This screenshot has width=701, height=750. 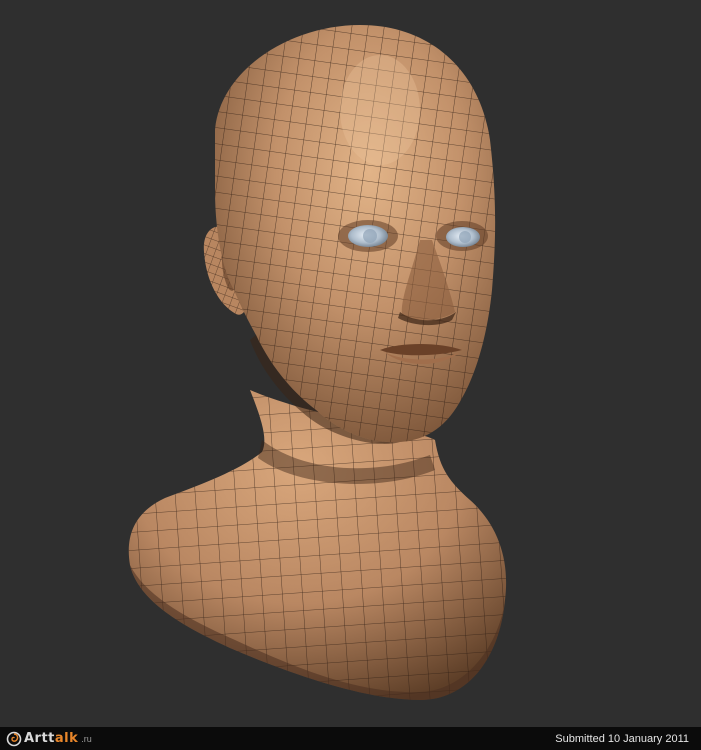 I want to click on right-eye, so click(x=463, y=237).